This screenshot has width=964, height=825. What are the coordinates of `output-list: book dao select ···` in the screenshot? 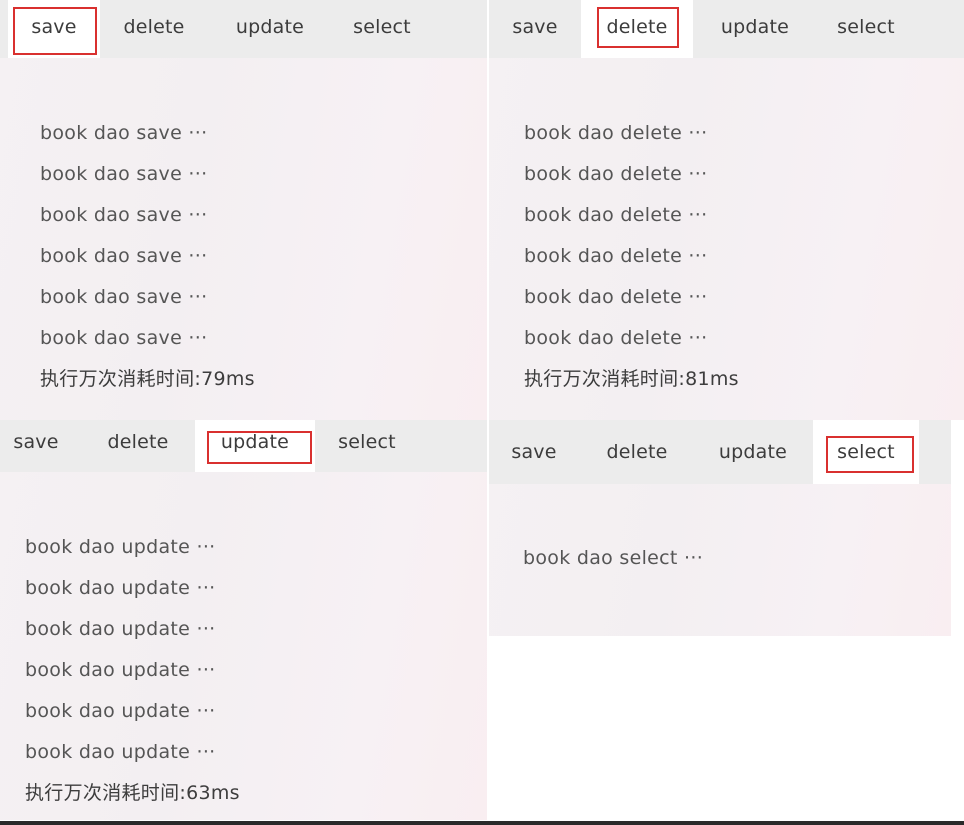 It's located at (613, 564).